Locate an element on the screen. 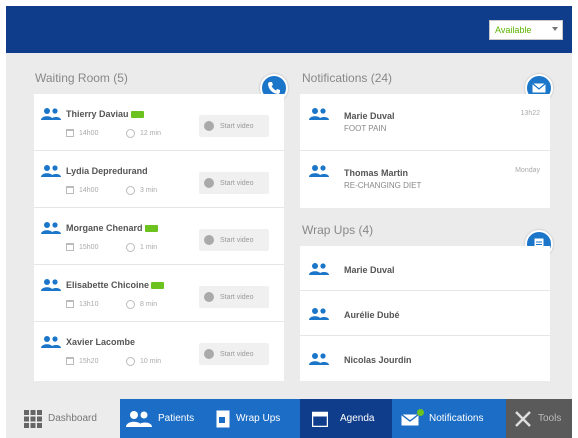  tab-patients-label: Patients is located at coordinates (176, 418).